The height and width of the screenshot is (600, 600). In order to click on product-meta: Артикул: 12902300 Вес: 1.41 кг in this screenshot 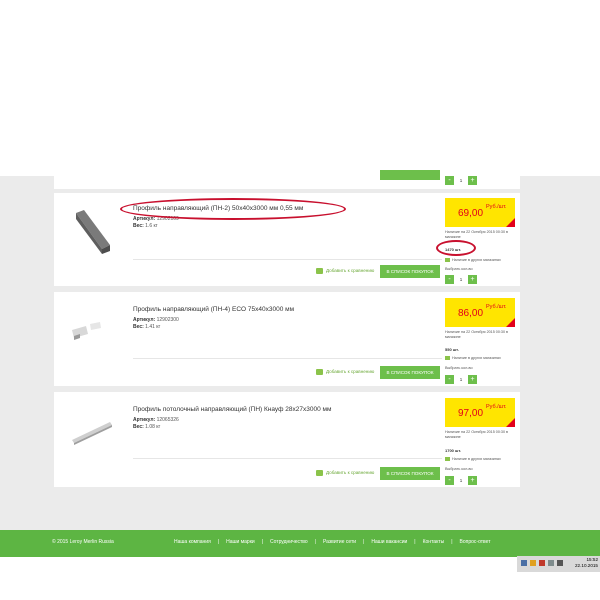, I will do `click(156, 323)`.